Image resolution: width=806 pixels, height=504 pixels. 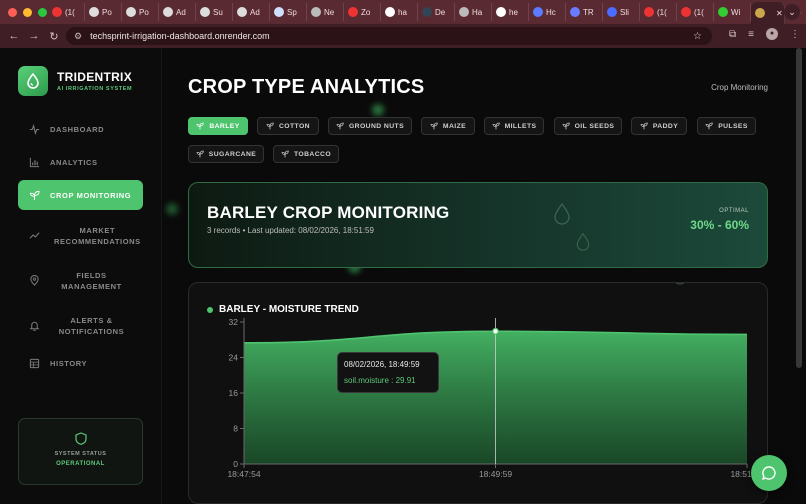 I want to click on sidebar-item-dashboard: DASHBOARD, so click(x=80, y=129).